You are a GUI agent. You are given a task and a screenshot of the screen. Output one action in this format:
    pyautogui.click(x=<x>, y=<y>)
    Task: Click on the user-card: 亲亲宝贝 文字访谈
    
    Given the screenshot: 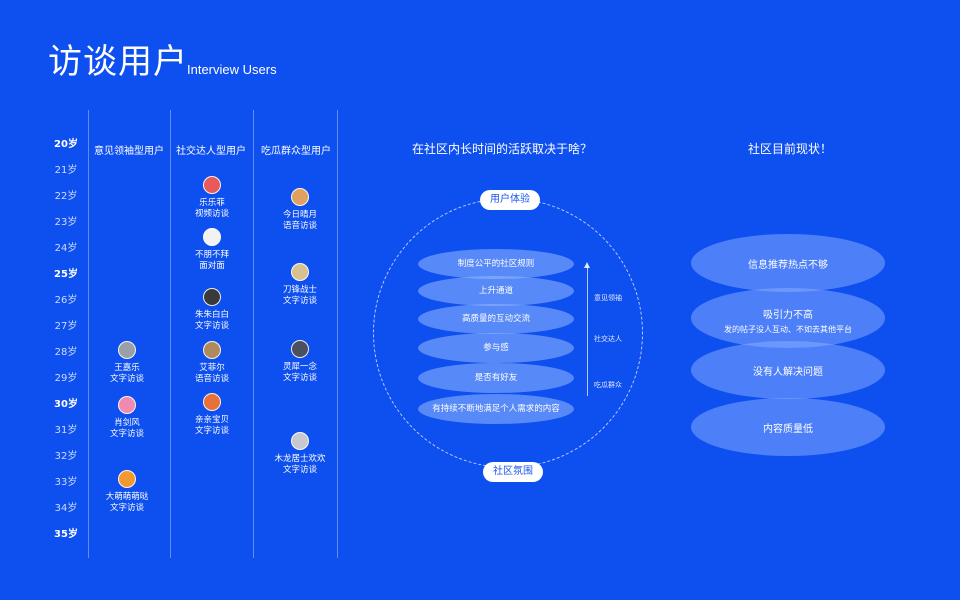 What is the action you would take?
    pyautogui.click(x=212, y=415)
    